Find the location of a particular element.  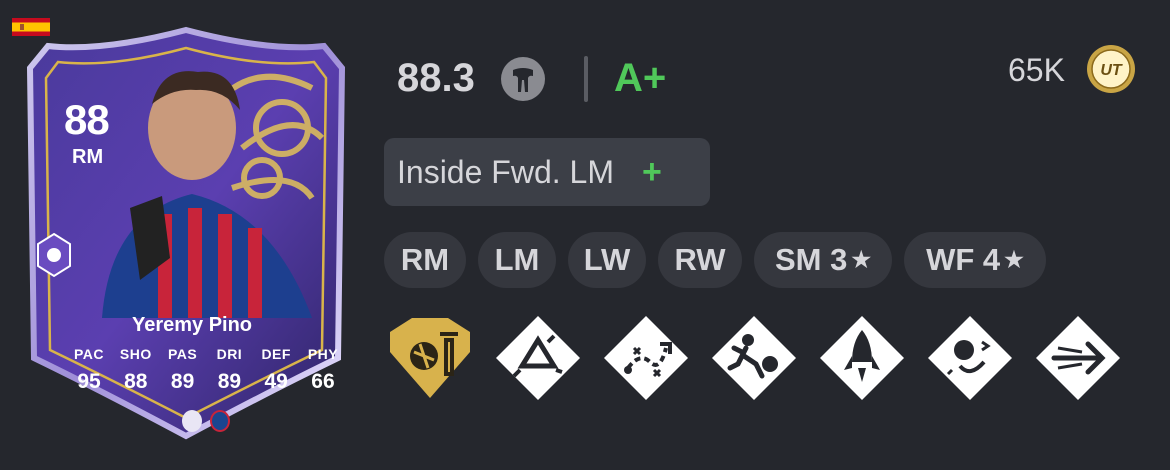

stat-label: PHY is located at coordinates (323, 354).